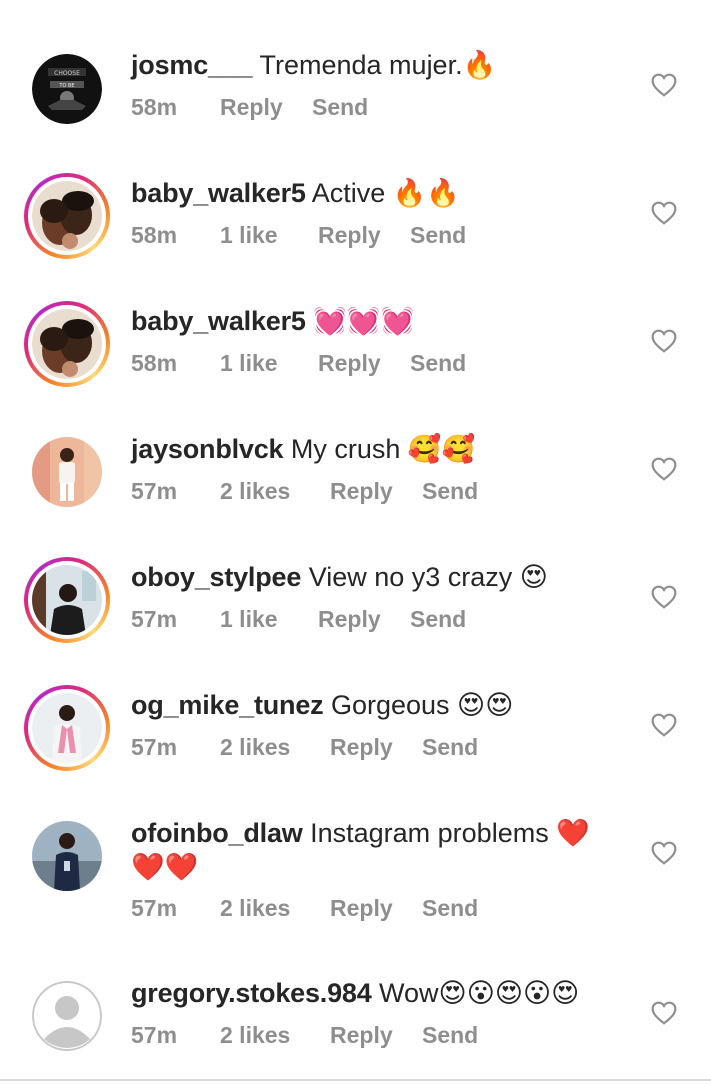 This screenshot has height=1084, width=711. I want to click on comment-item: baby_walker5 💓💓💓 58m 1 like Reply Send, so click(355, 321).